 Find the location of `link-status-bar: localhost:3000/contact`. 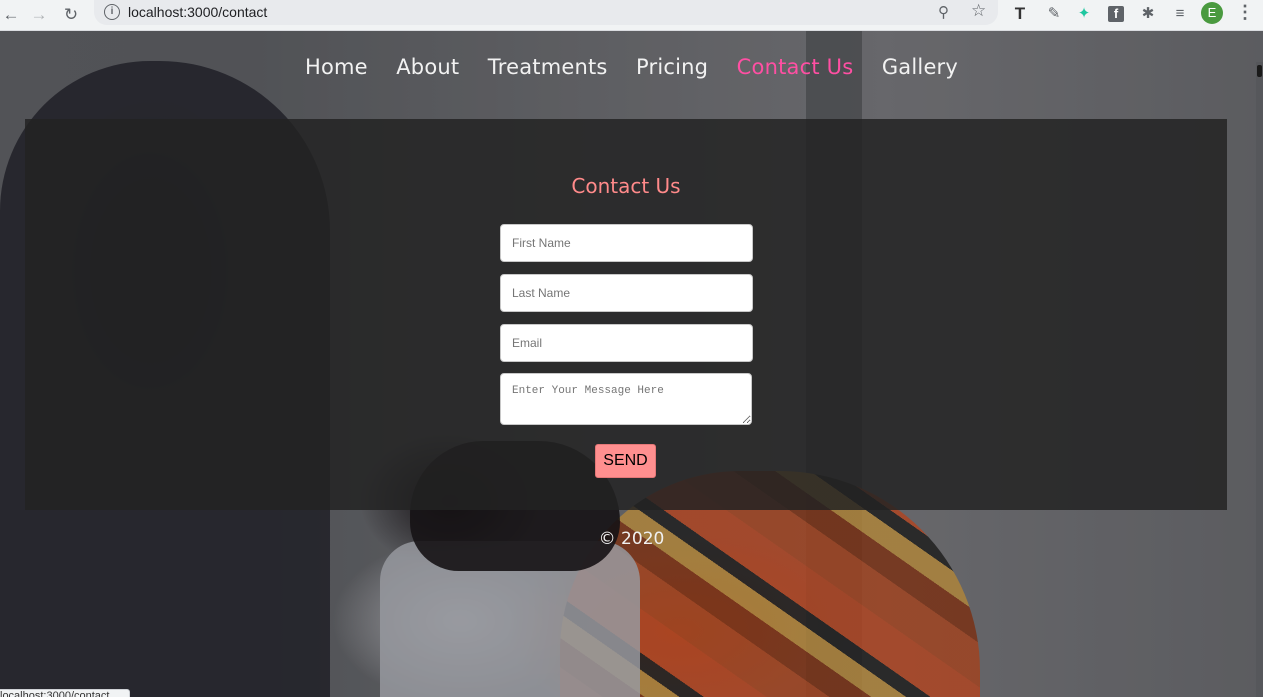

link-status-bar: localhost:3000/contact is located at coordinates (65, 693).